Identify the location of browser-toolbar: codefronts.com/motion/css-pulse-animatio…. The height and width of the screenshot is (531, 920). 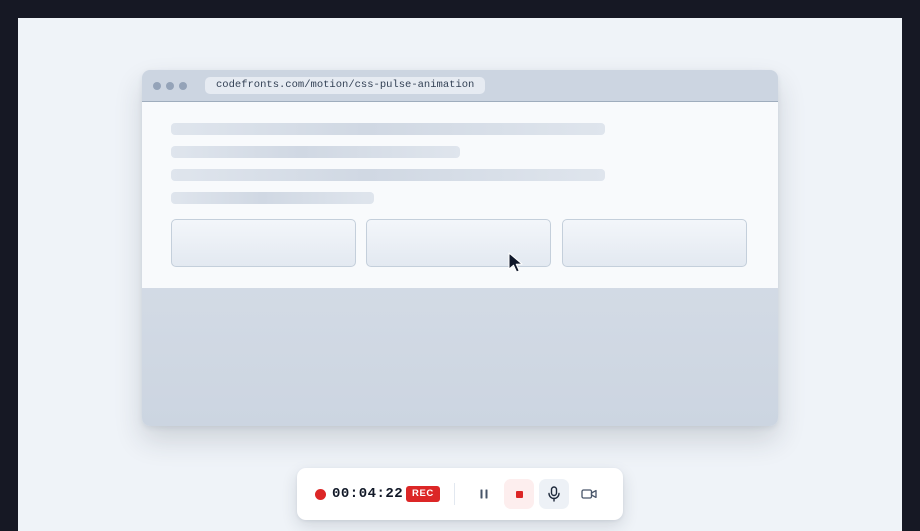
(460, 86).